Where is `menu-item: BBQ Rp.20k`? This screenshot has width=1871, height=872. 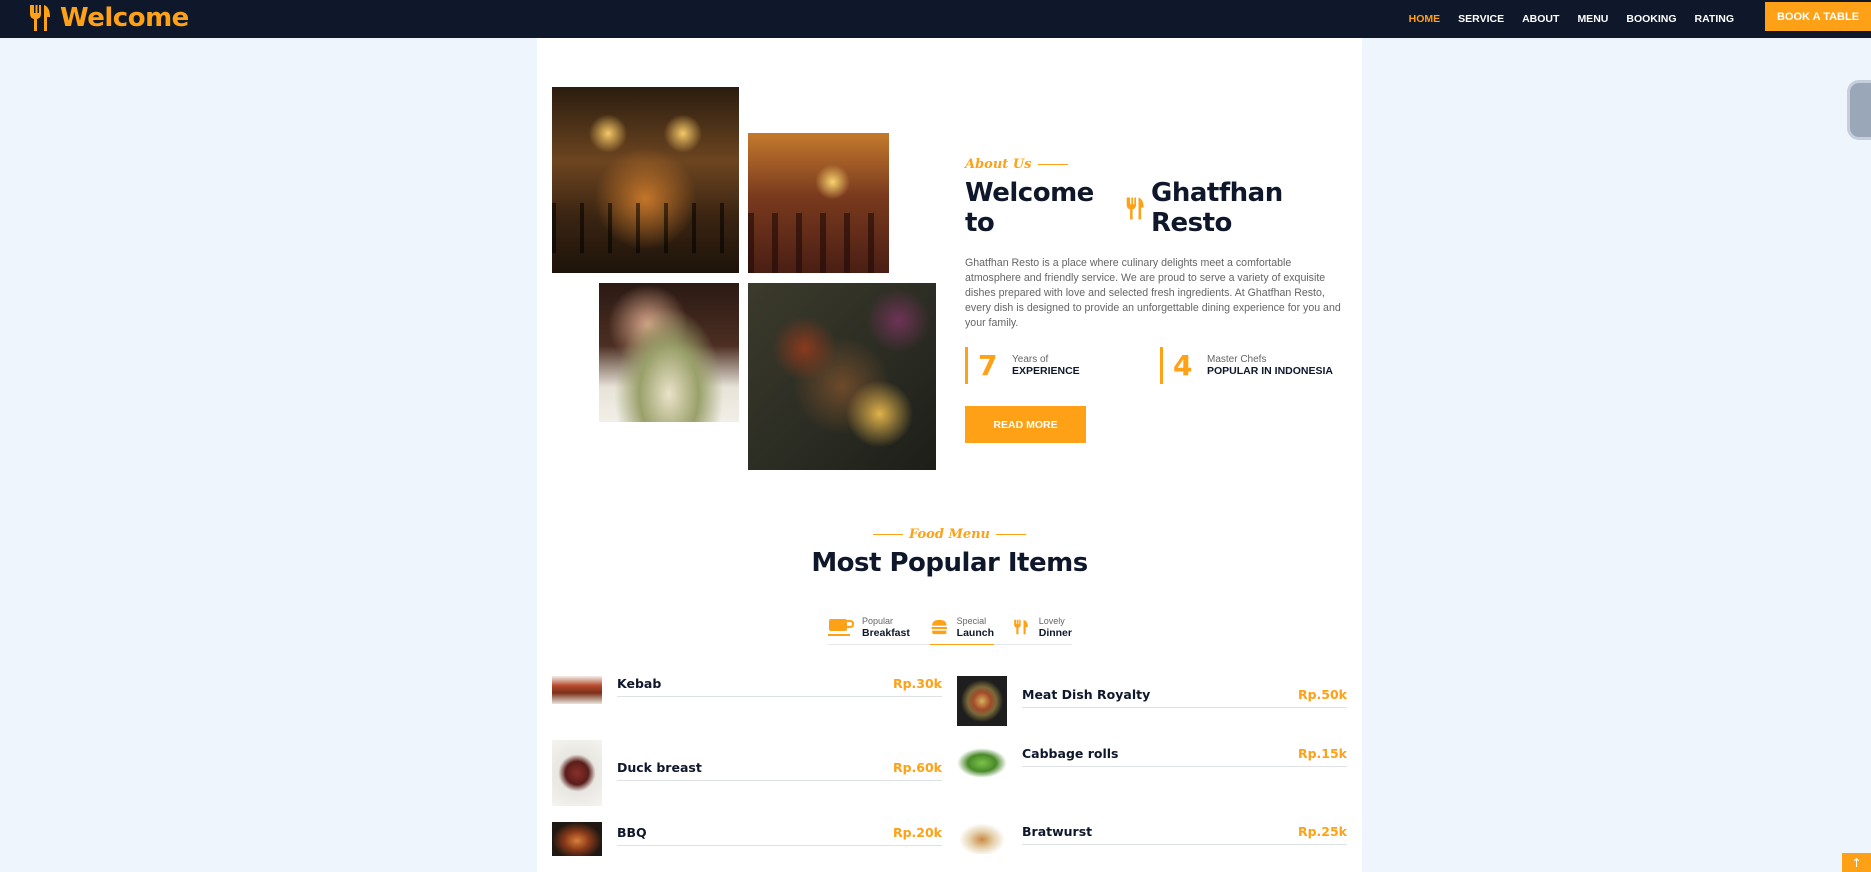 menu-item: BBQ Rp.20k is located at coordinates (779, 835).